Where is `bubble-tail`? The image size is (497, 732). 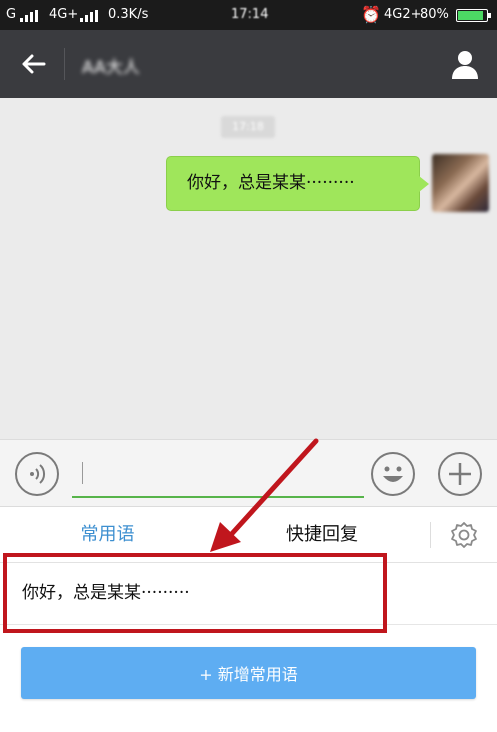
bubble-tail is located at coordinates (424, 184).